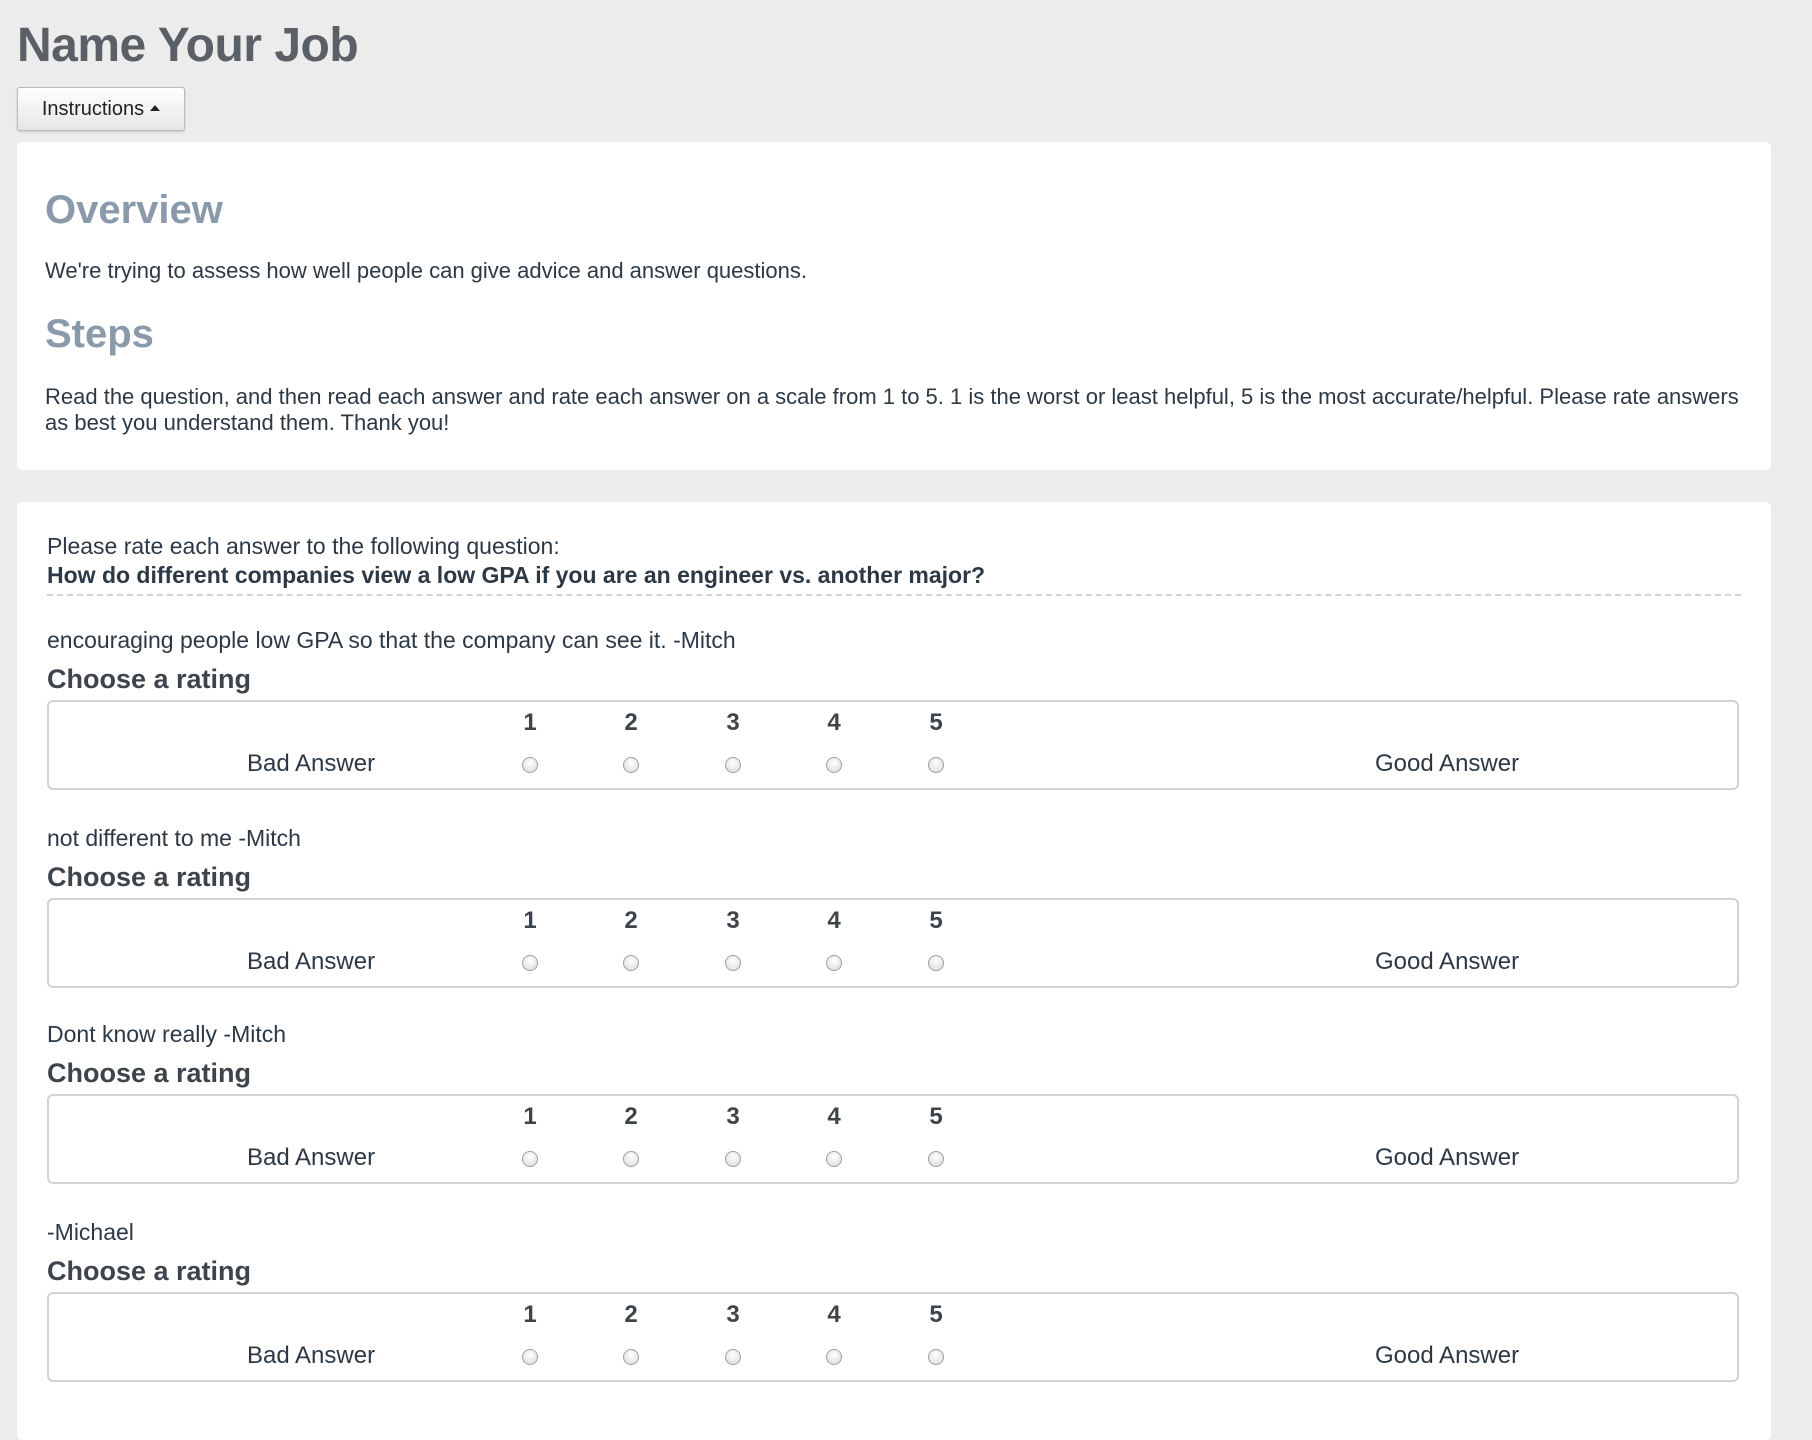  I want to click on answer-text: Dont know really -Mitch, so click(167, 1034).